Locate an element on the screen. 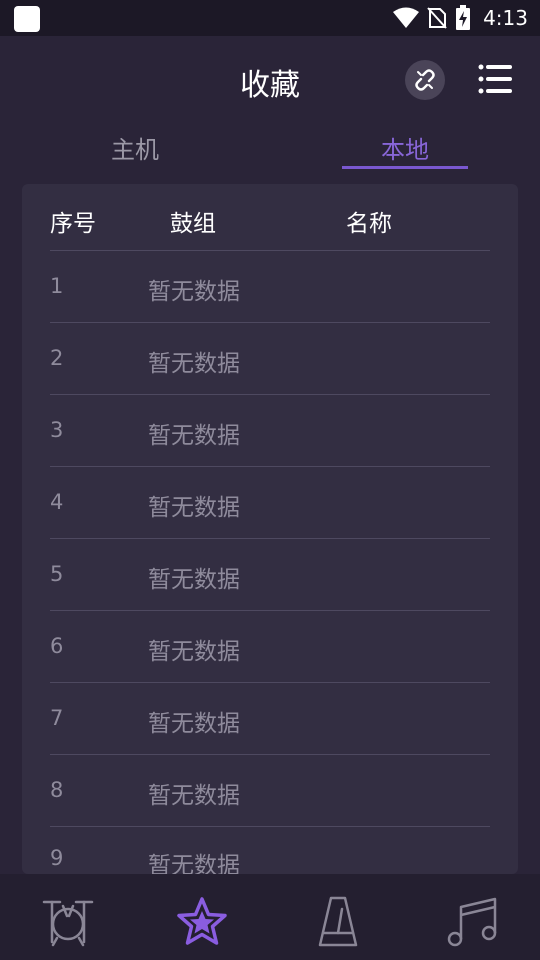 The width and height of the screenshot is (540, 960). active-tab-indicator is located at coordinates (405, 167).